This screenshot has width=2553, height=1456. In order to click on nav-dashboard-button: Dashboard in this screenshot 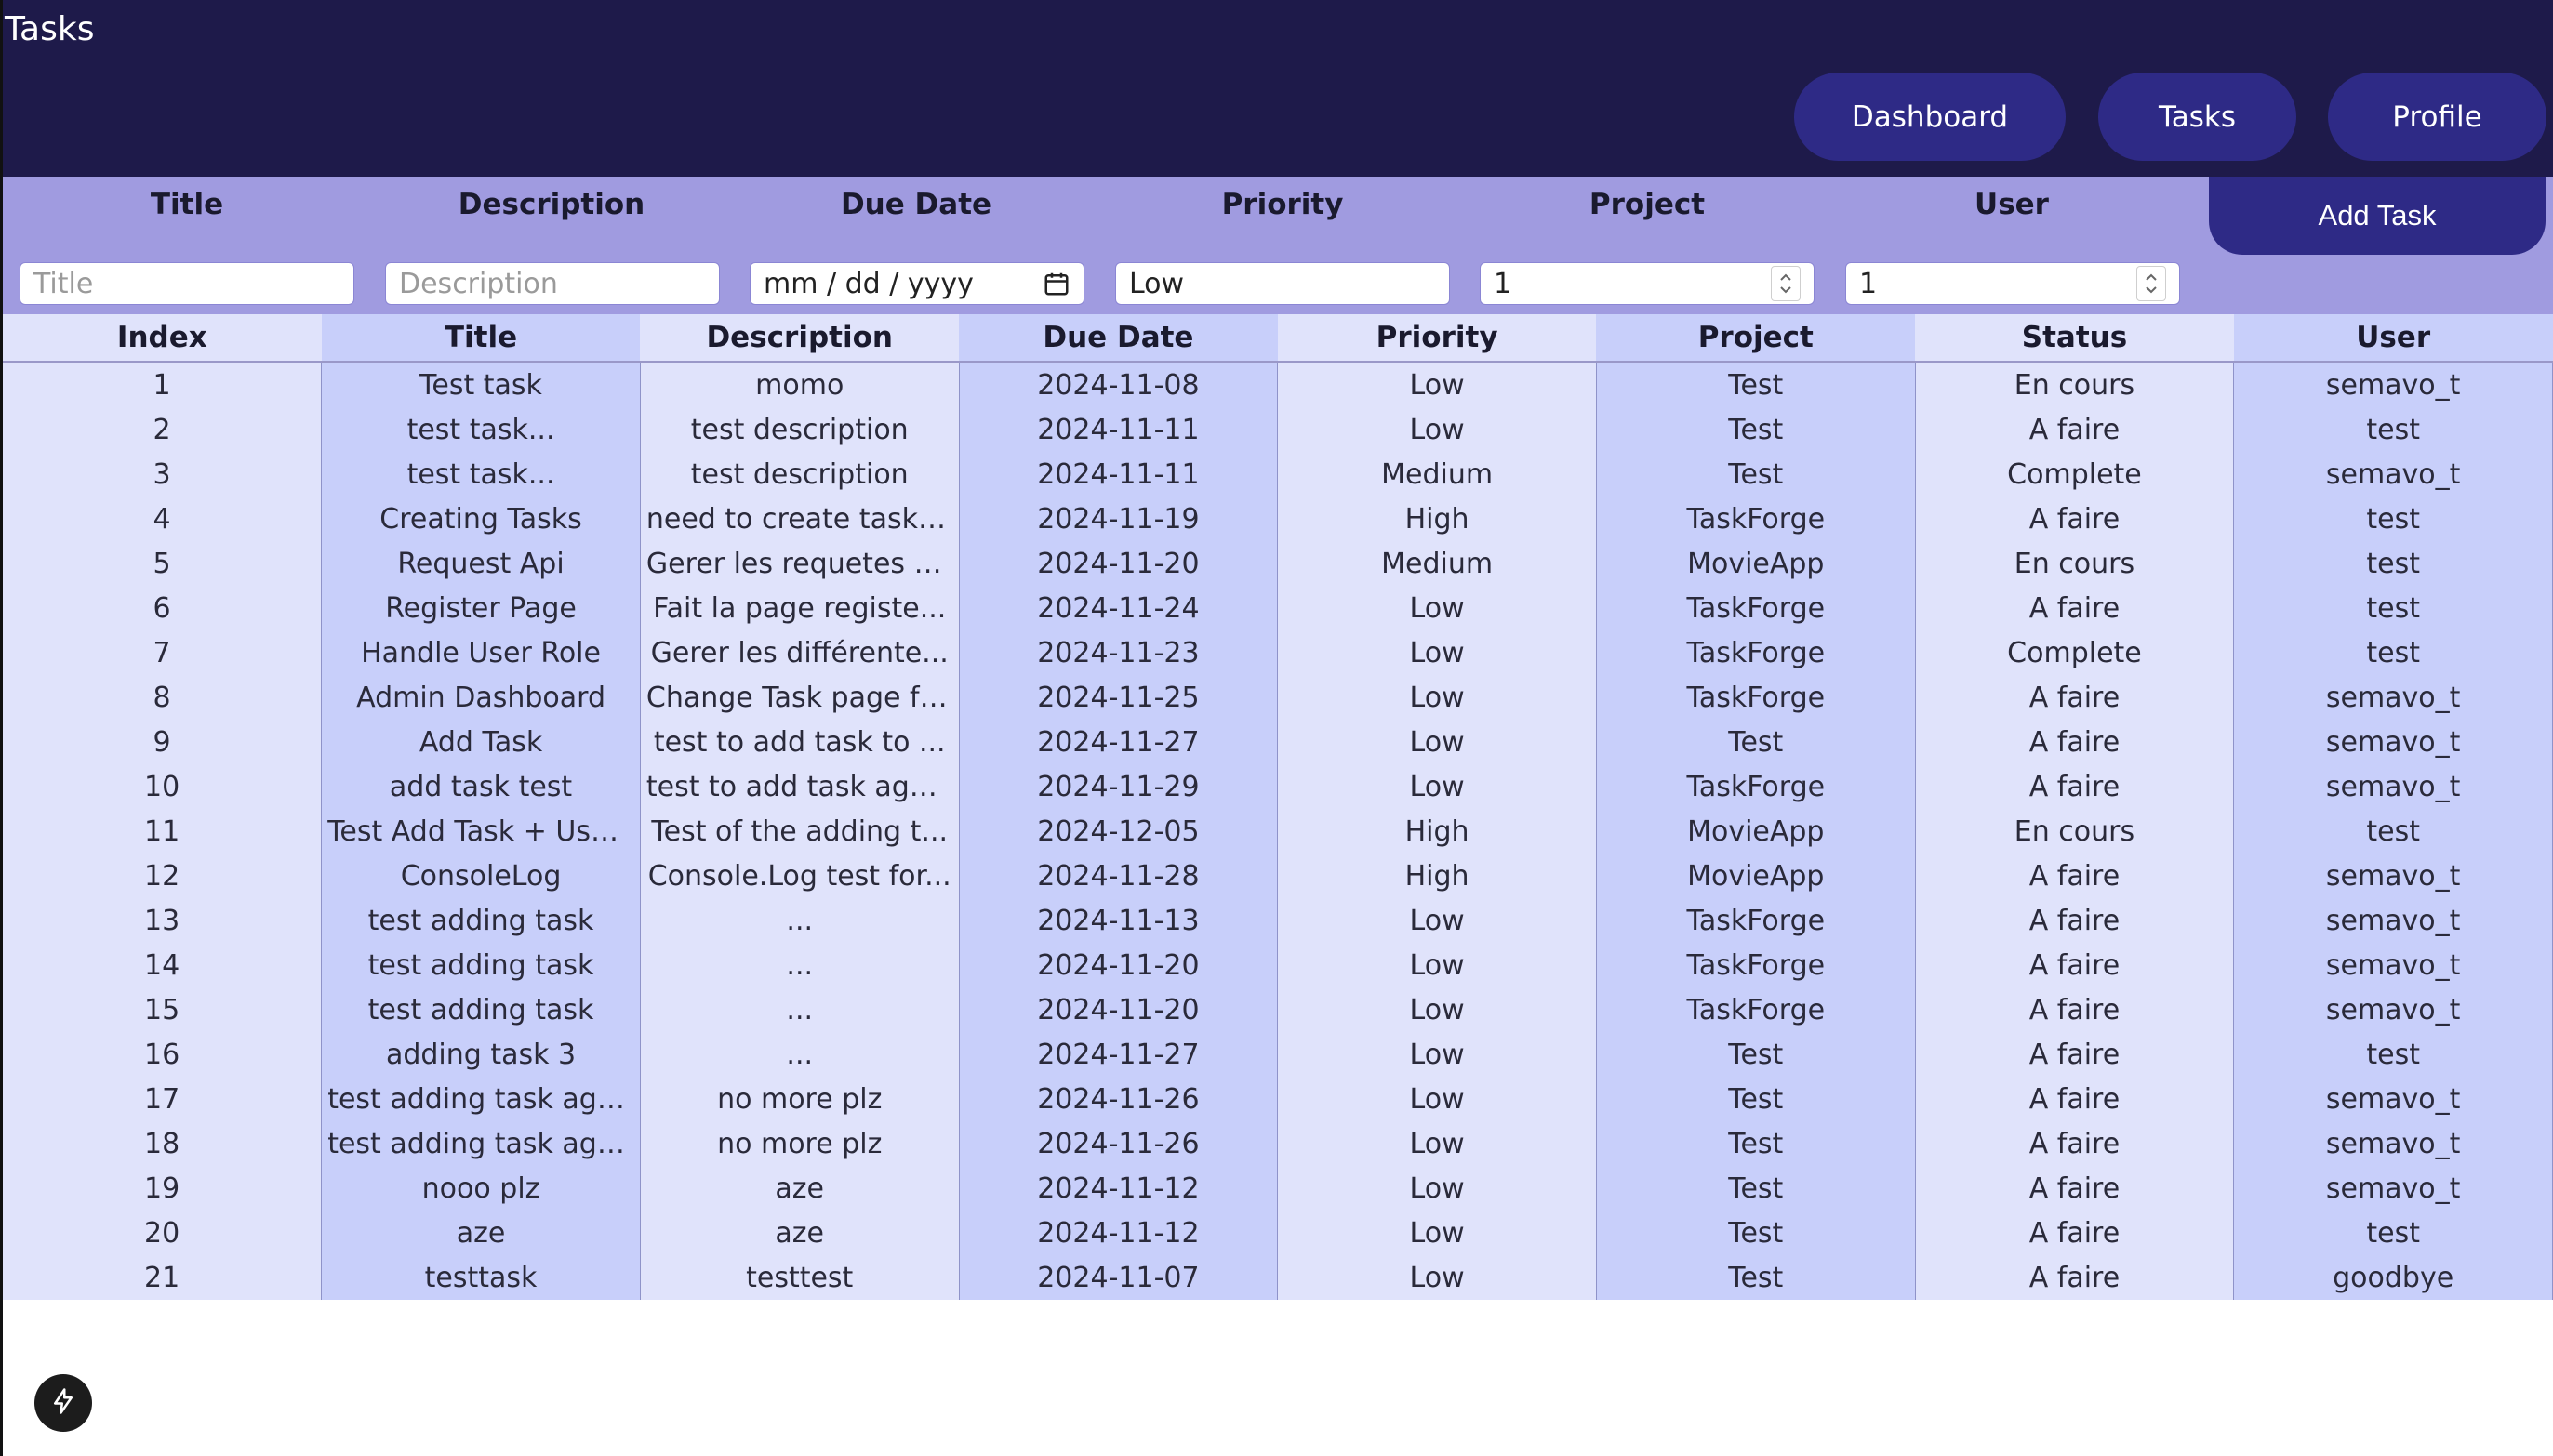, I will do `click(1930, 117)`.